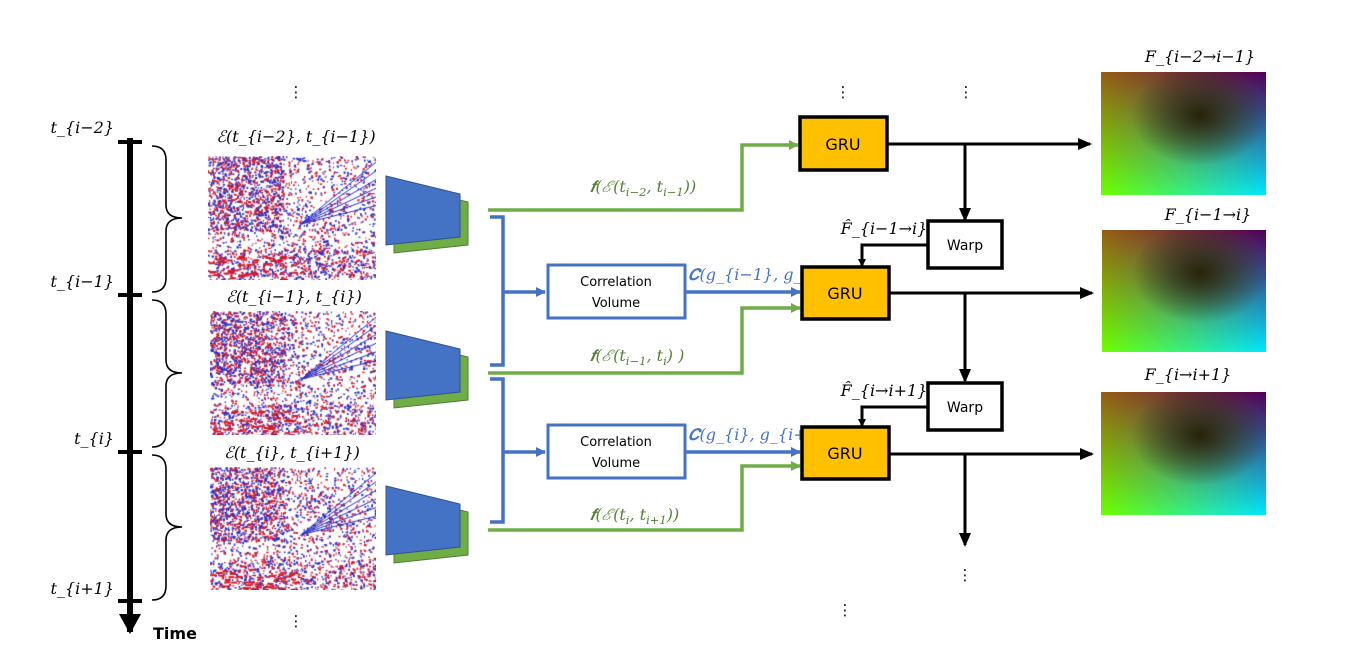 Image resolution: width=1362 pixels, height=652 pixels. Describe the element at coordinates (884, 390) in the screenshot. I see `warped-flow-label: F̂_{i→i+1}` at that location.